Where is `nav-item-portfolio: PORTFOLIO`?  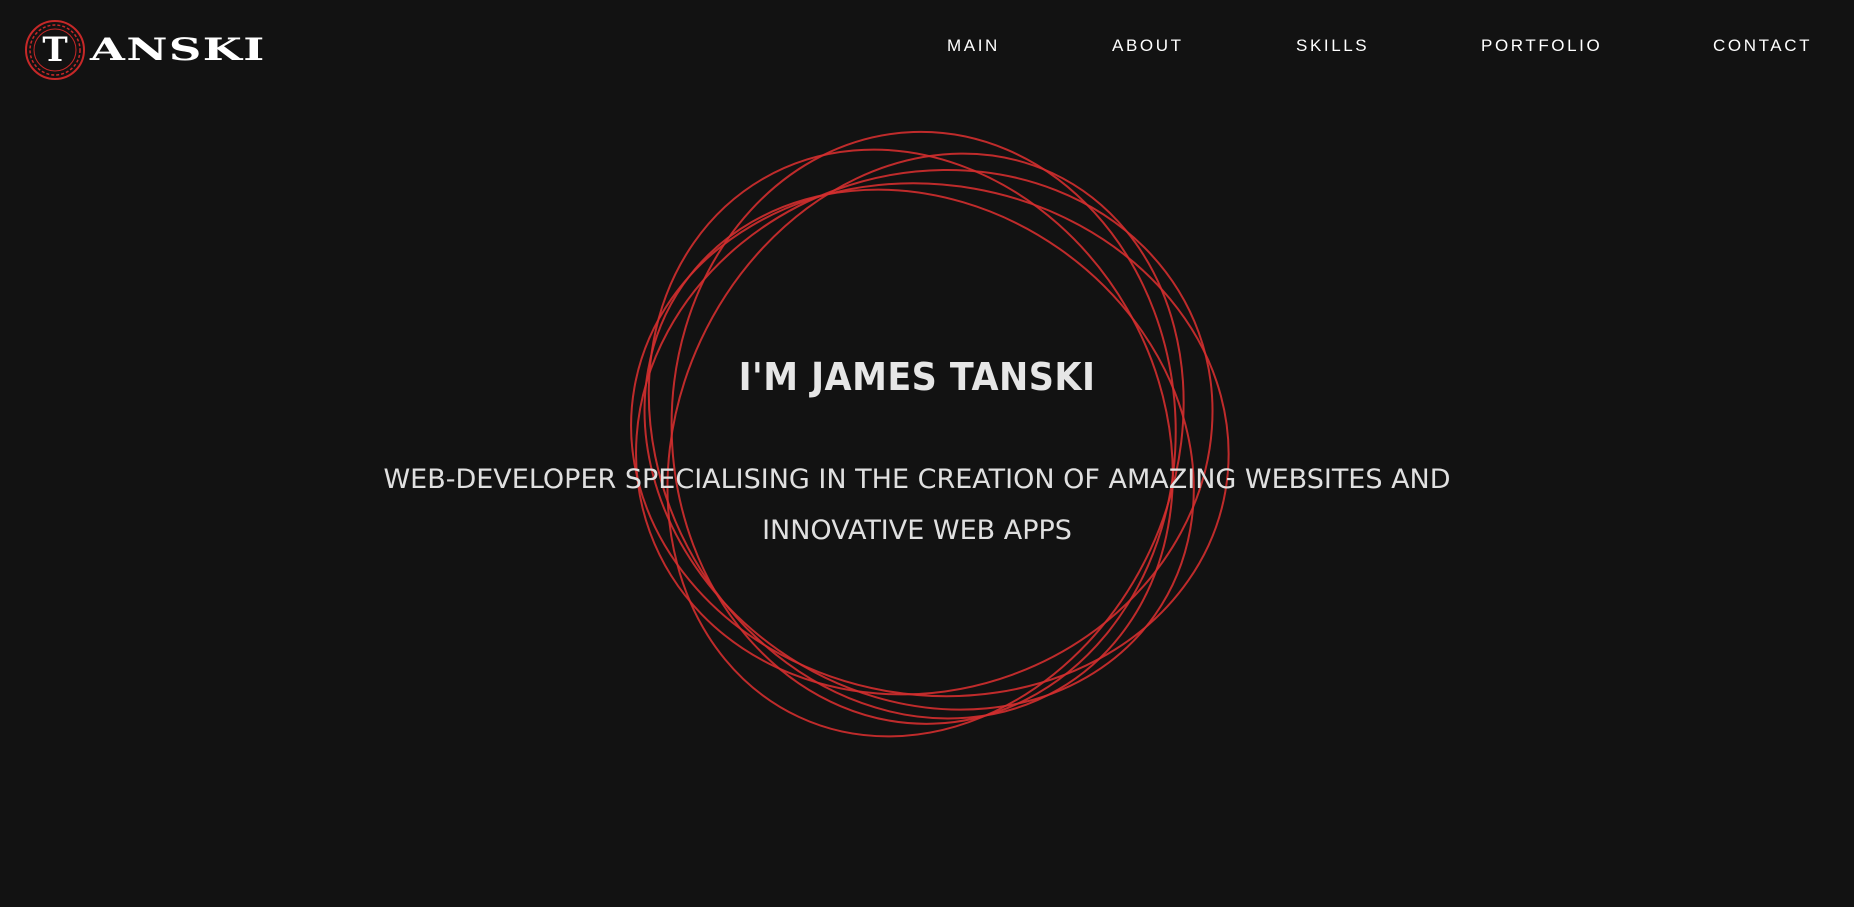 nav-item-portfolio: PORTFOLIO is located at coordinates (1541, 46).